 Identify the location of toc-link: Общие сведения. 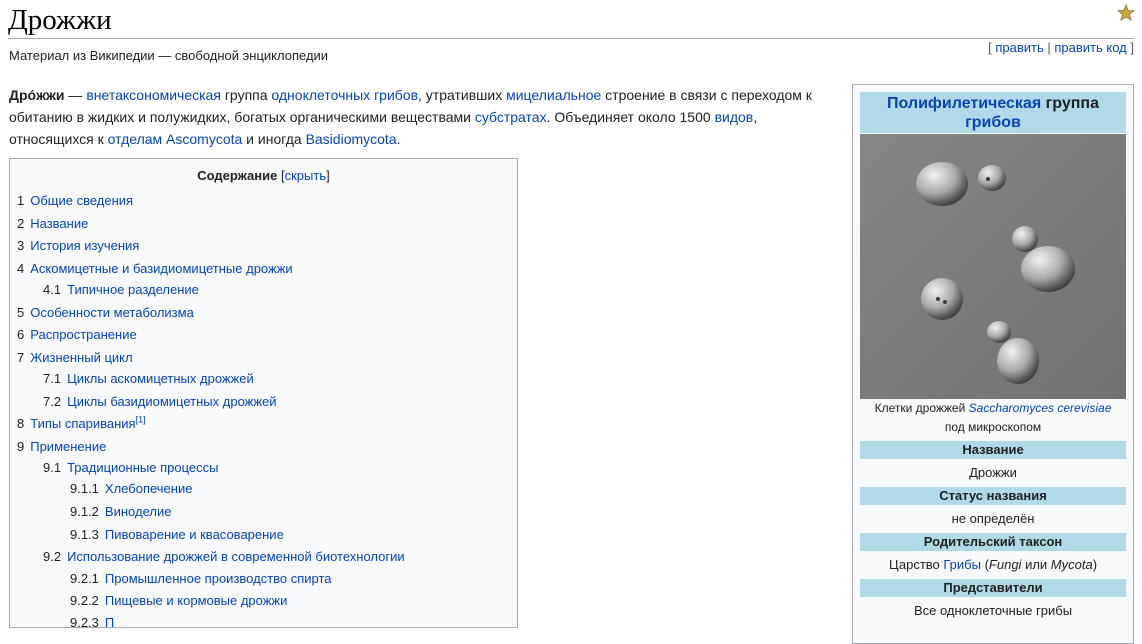
(81, 200).